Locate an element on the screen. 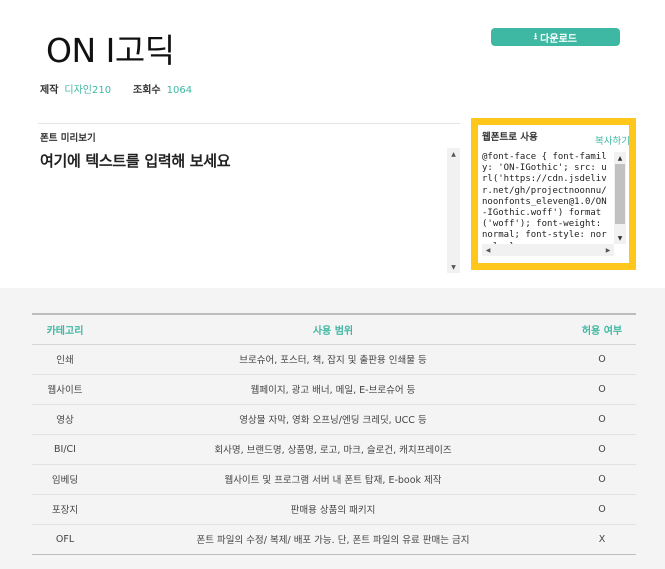  download-button: ⭳ 다운로드 is located at coordinates (555, 37).